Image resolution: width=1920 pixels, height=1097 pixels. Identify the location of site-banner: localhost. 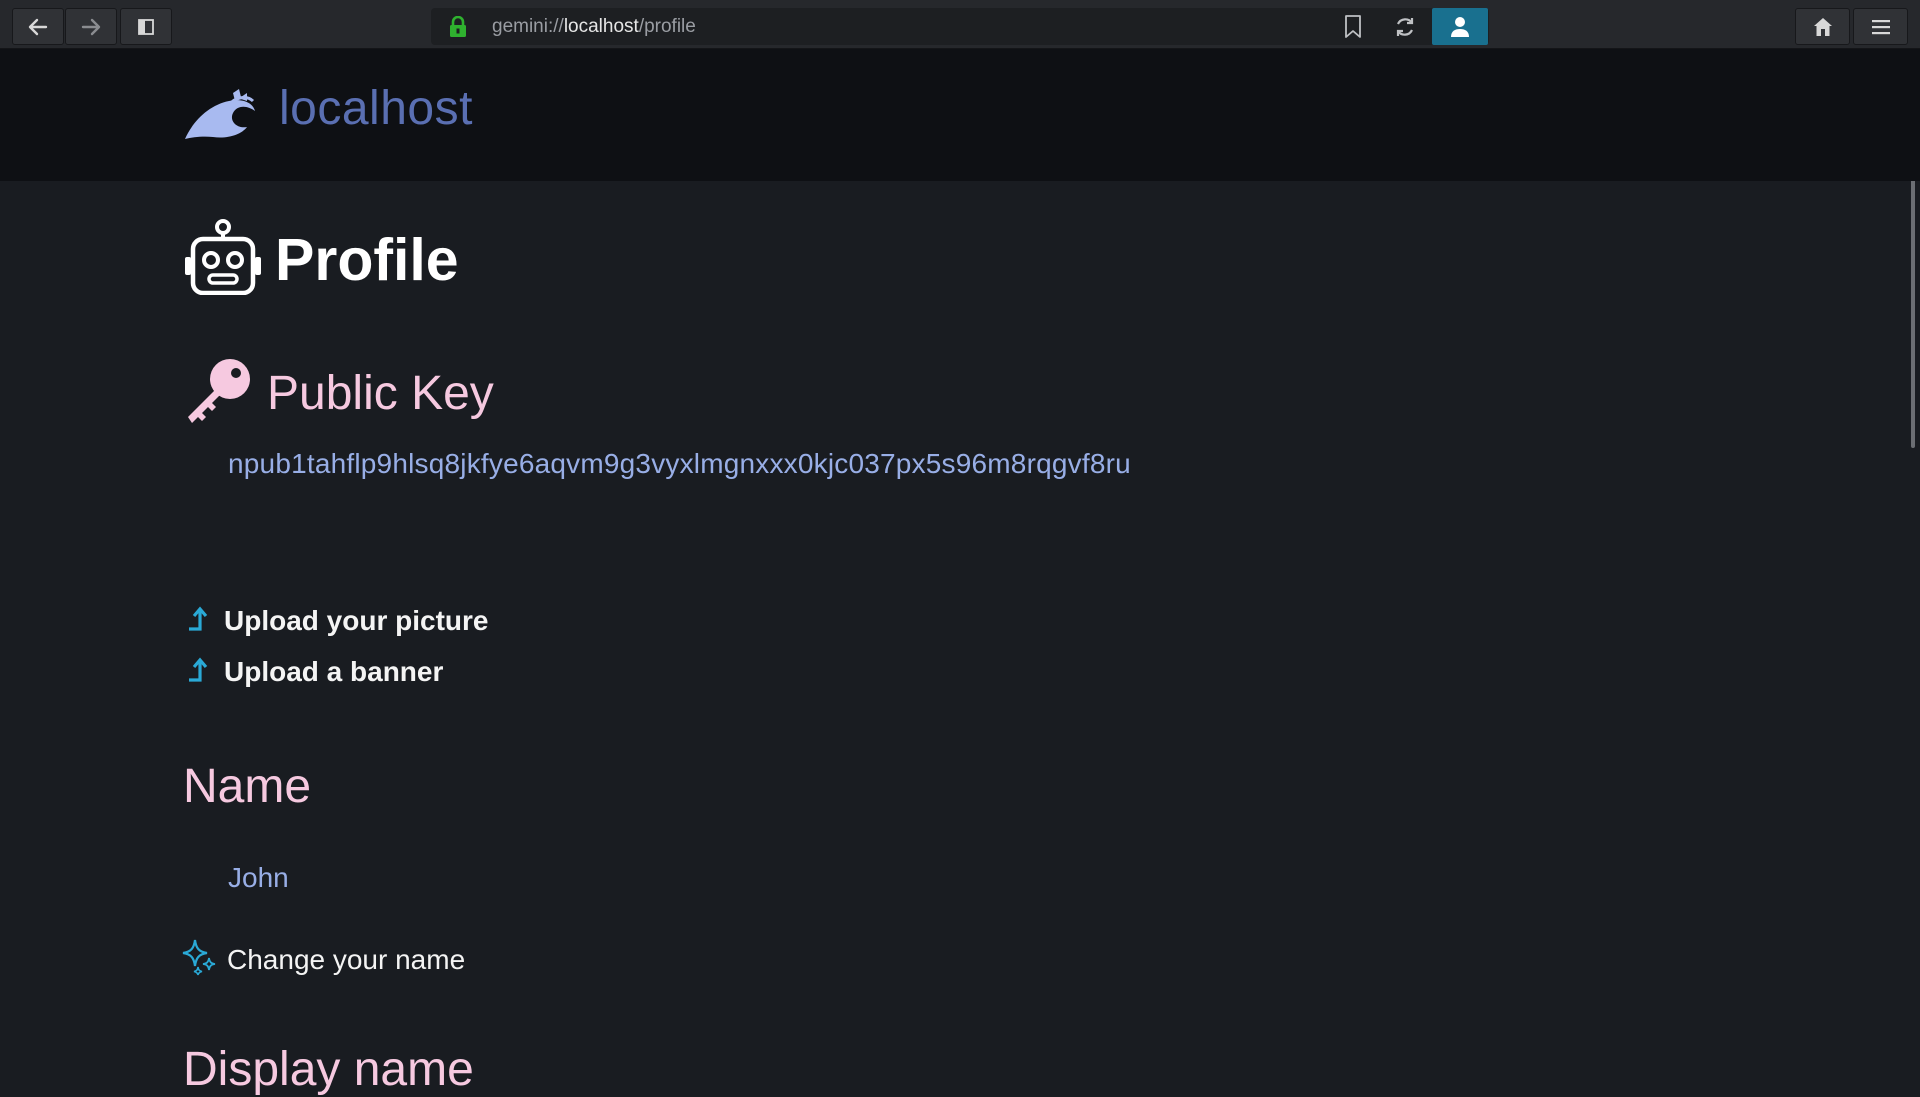
(960, 115).